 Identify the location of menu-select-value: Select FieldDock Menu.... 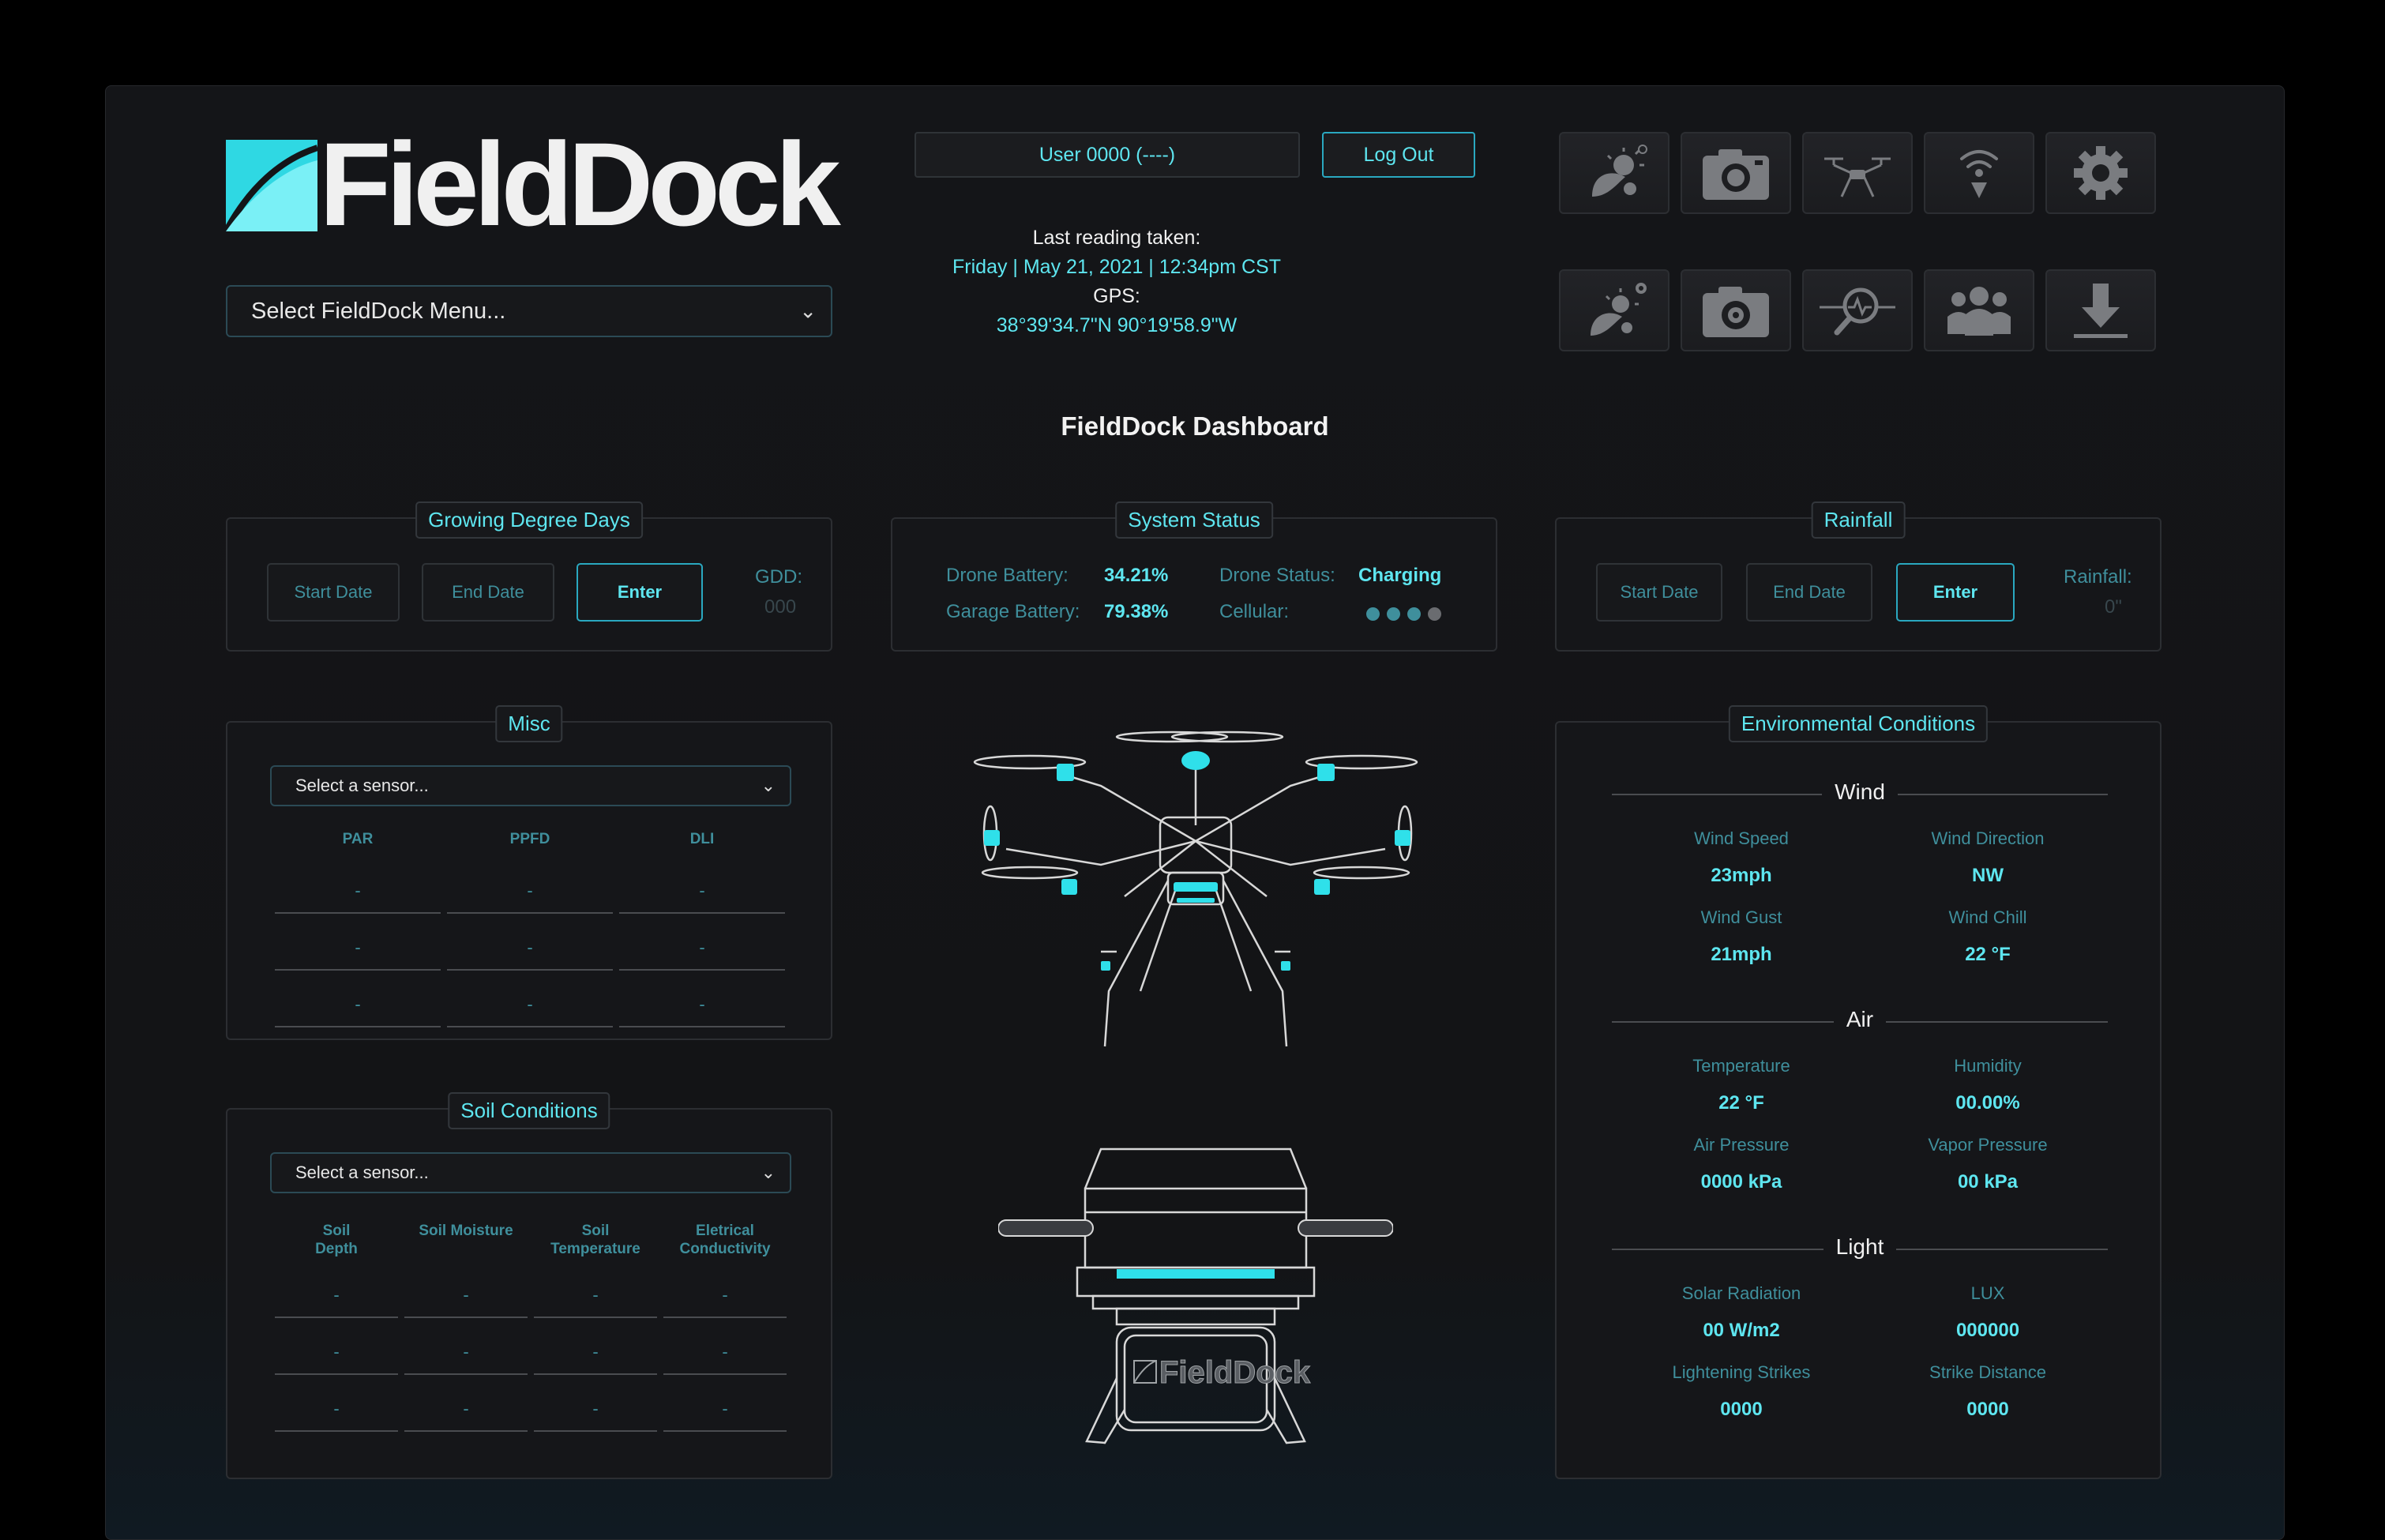
(378, 311).